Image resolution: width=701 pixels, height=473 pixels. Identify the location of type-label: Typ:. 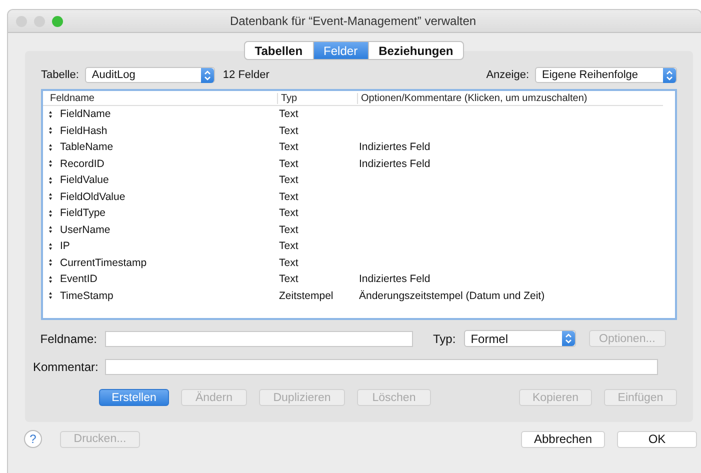
(444, 339).